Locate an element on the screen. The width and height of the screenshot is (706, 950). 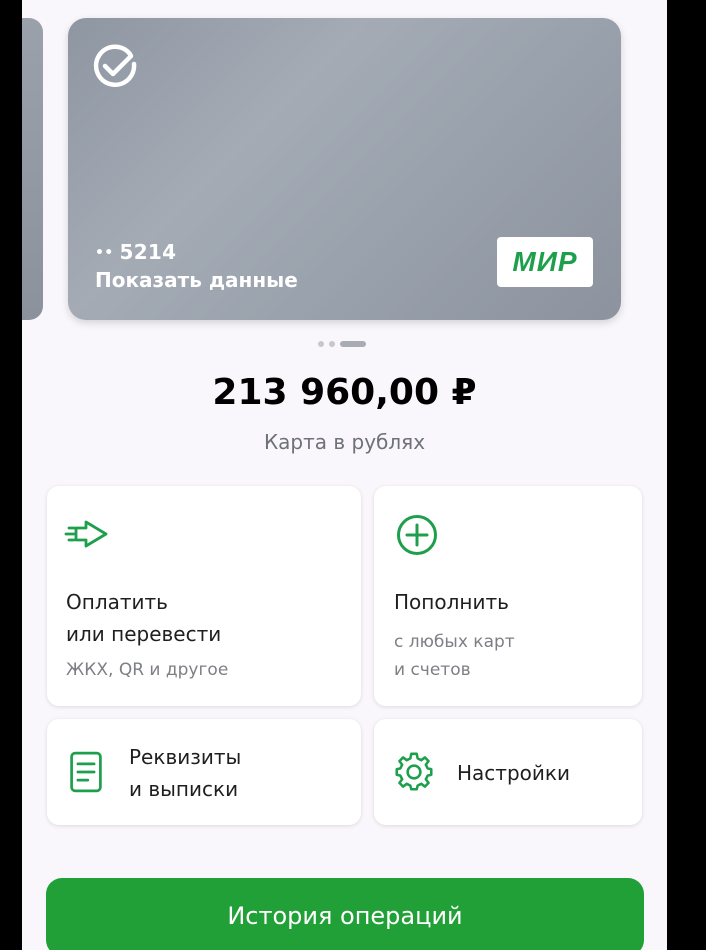
mir-logo: МИР is located at coordinates (545, 262).